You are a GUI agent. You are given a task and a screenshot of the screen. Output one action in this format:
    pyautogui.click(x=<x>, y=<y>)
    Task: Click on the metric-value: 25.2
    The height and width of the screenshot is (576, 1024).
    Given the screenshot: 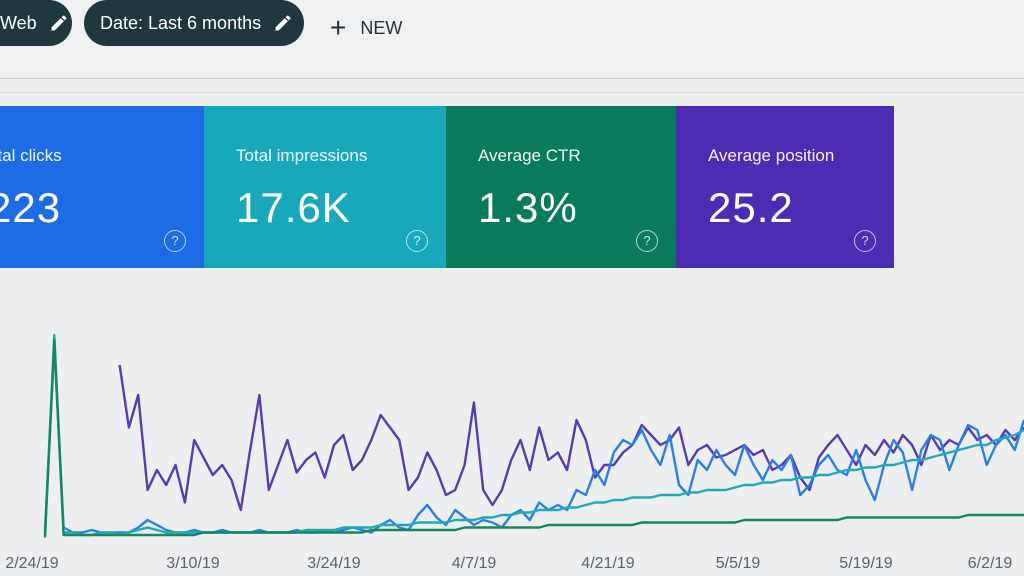 What is the action you would take?
    pyautogui.click(x=751, y=207)
    